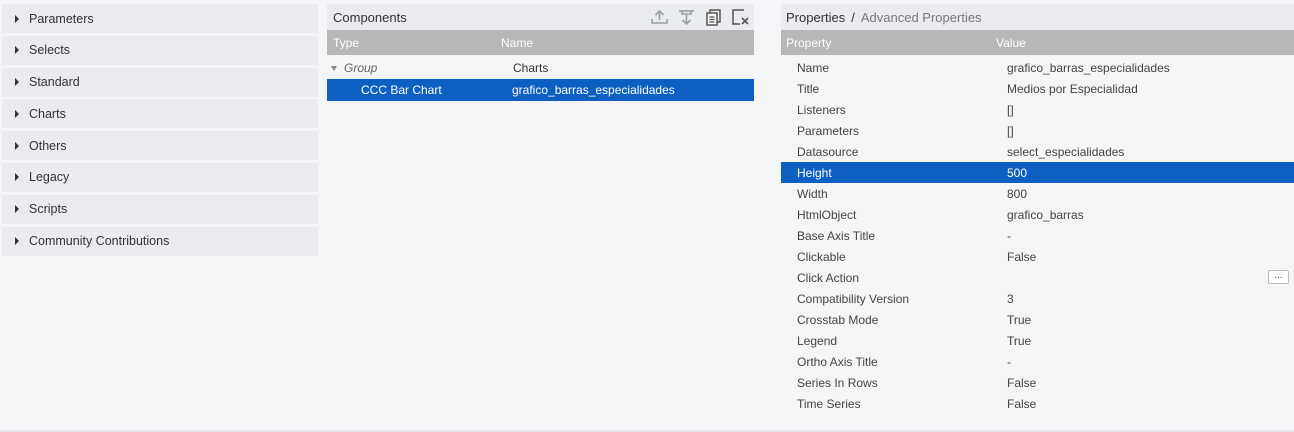 Image resolution: width=1294 pixels, height=432 pixels. I want to click on property-name: Compatibility Version, so click(853, 298).